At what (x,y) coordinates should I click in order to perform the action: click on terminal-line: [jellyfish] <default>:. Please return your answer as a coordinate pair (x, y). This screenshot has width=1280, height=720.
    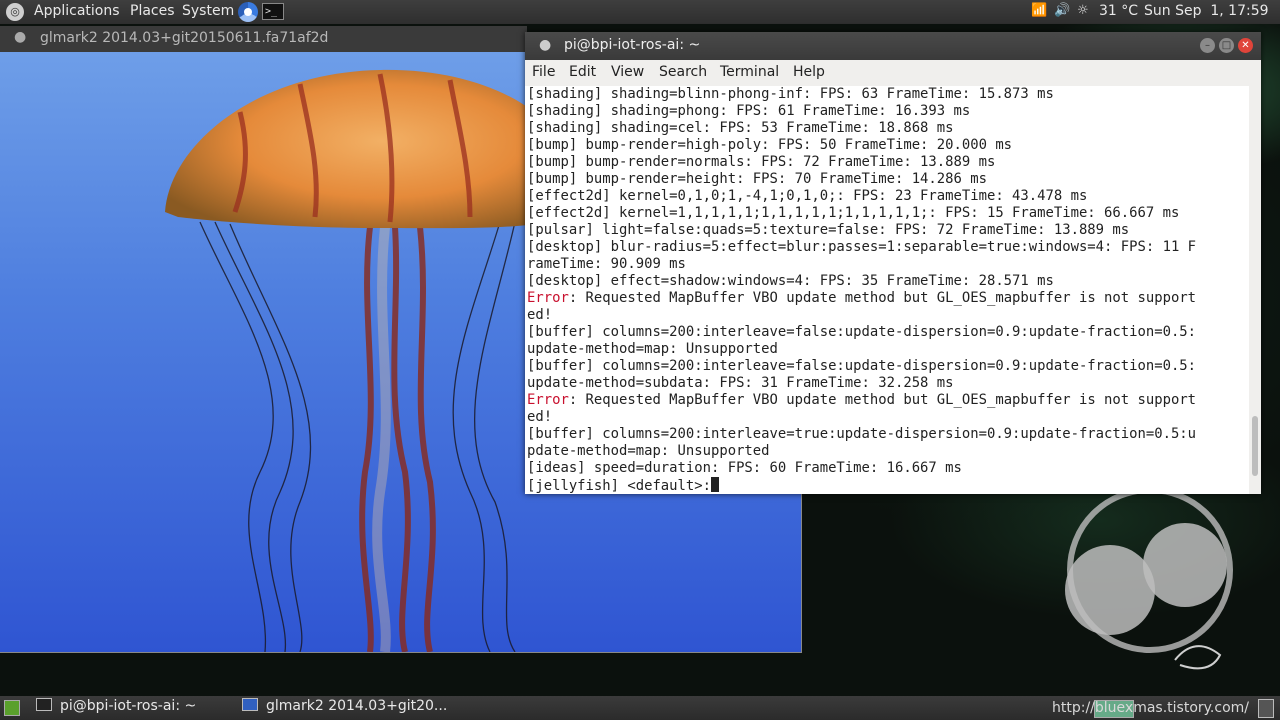
    Looking at the image, I should click on (888, 485).